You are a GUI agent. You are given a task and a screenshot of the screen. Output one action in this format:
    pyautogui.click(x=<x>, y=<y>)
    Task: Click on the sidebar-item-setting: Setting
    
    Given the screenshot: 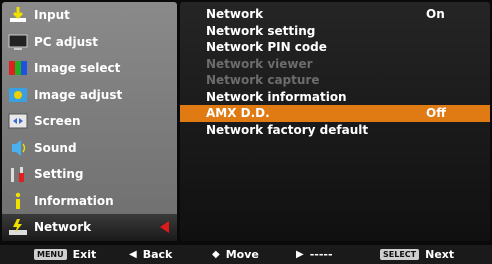 What is the action you would take?
    pyautogui.click(x=89, y=174)
    